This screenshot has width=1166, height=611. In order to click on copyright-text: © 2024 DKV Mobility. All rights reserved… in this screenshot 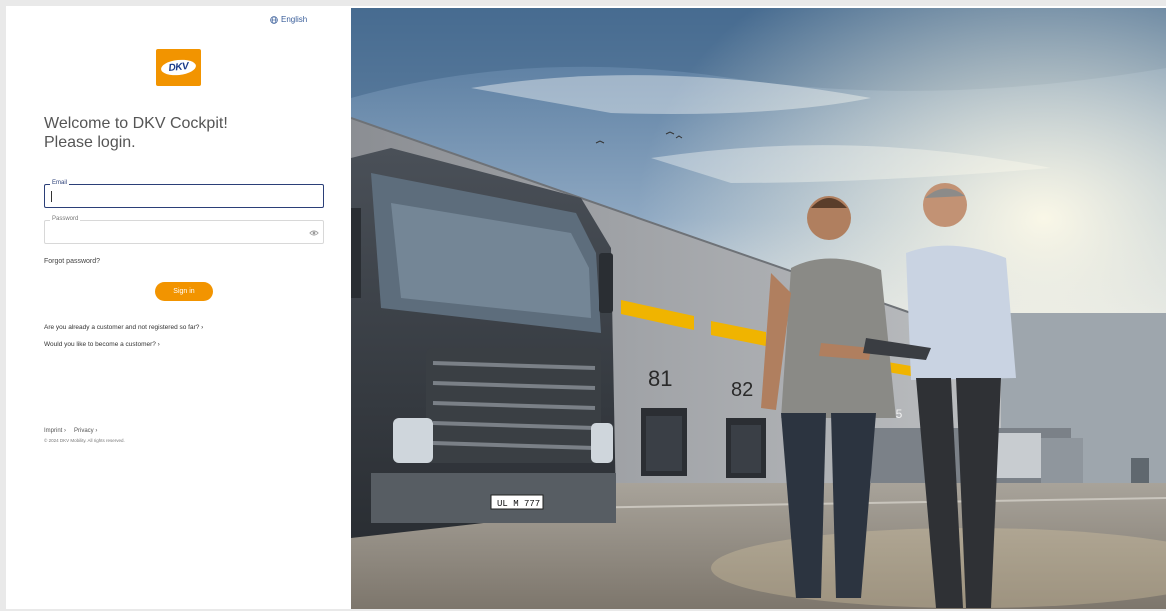, I will do `click(84, 440)`.